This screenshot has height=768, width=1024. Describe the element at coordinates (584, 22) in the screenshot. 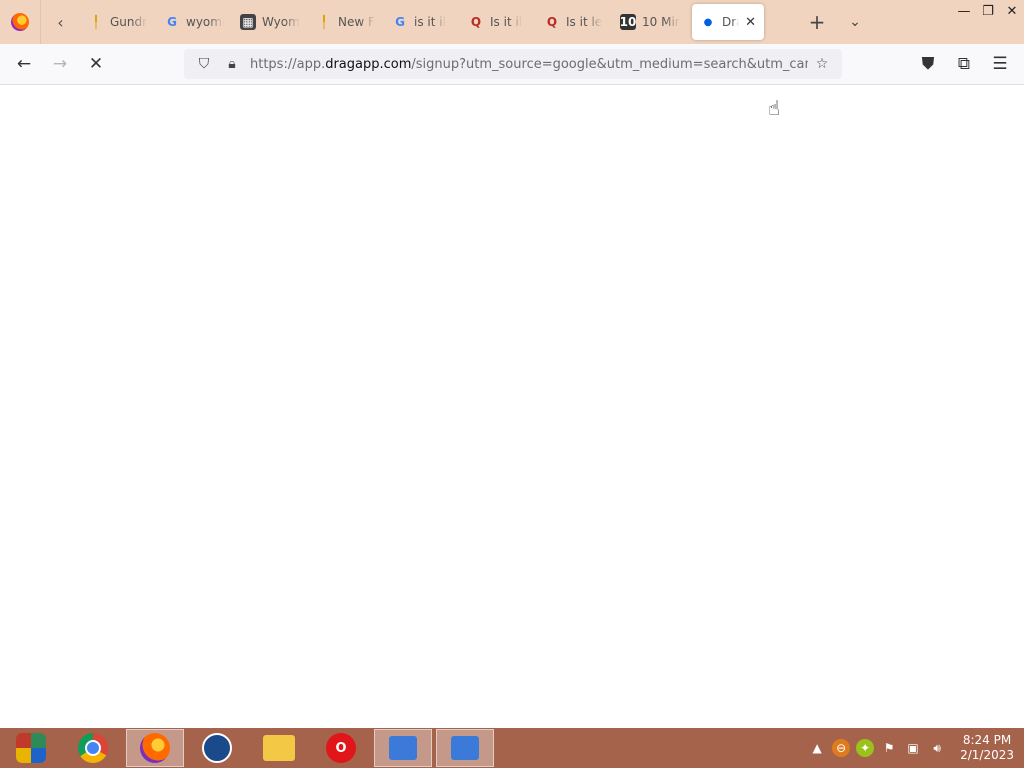

I see `tab-title: Is it le` at that location.